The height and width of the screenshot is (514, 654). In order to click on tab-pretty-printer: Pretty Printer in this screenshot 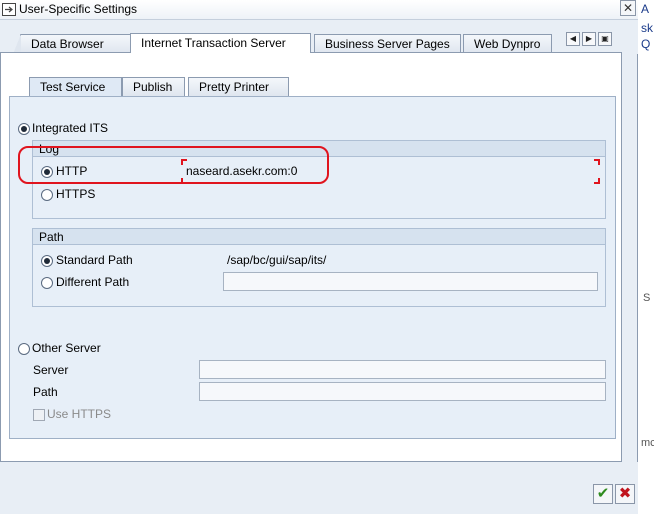, I will do `click(238, 86)`.